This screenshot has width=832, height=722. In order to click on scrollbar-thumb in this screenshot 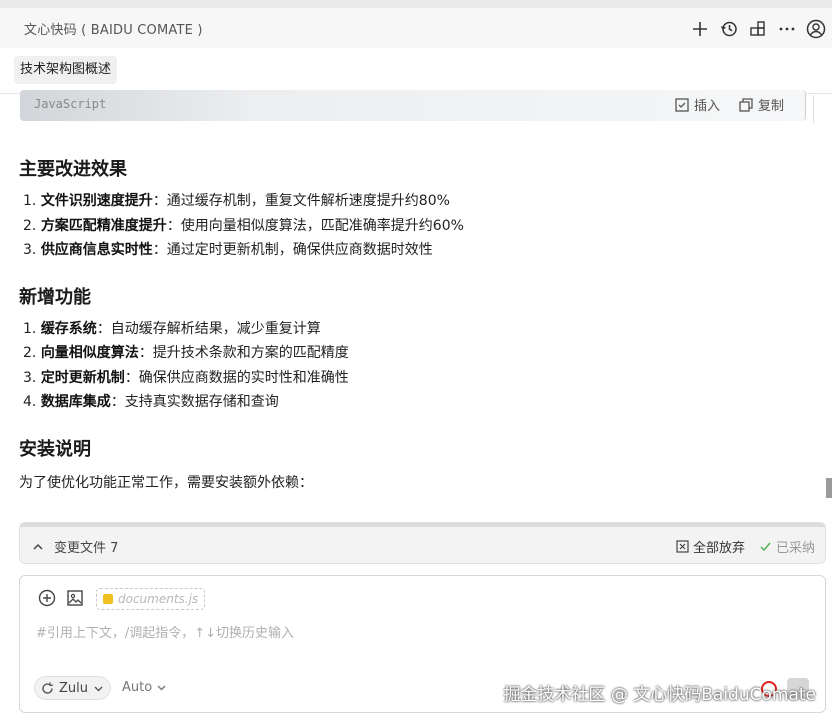, I will do `click(829, 488)`.